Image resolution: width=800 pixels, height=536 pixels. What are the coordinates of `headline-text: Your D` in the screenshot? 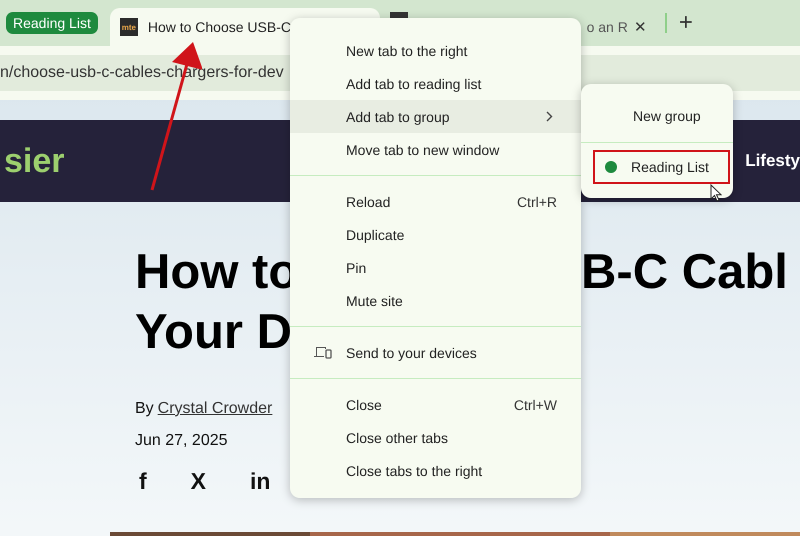 It's located at (213, 332).